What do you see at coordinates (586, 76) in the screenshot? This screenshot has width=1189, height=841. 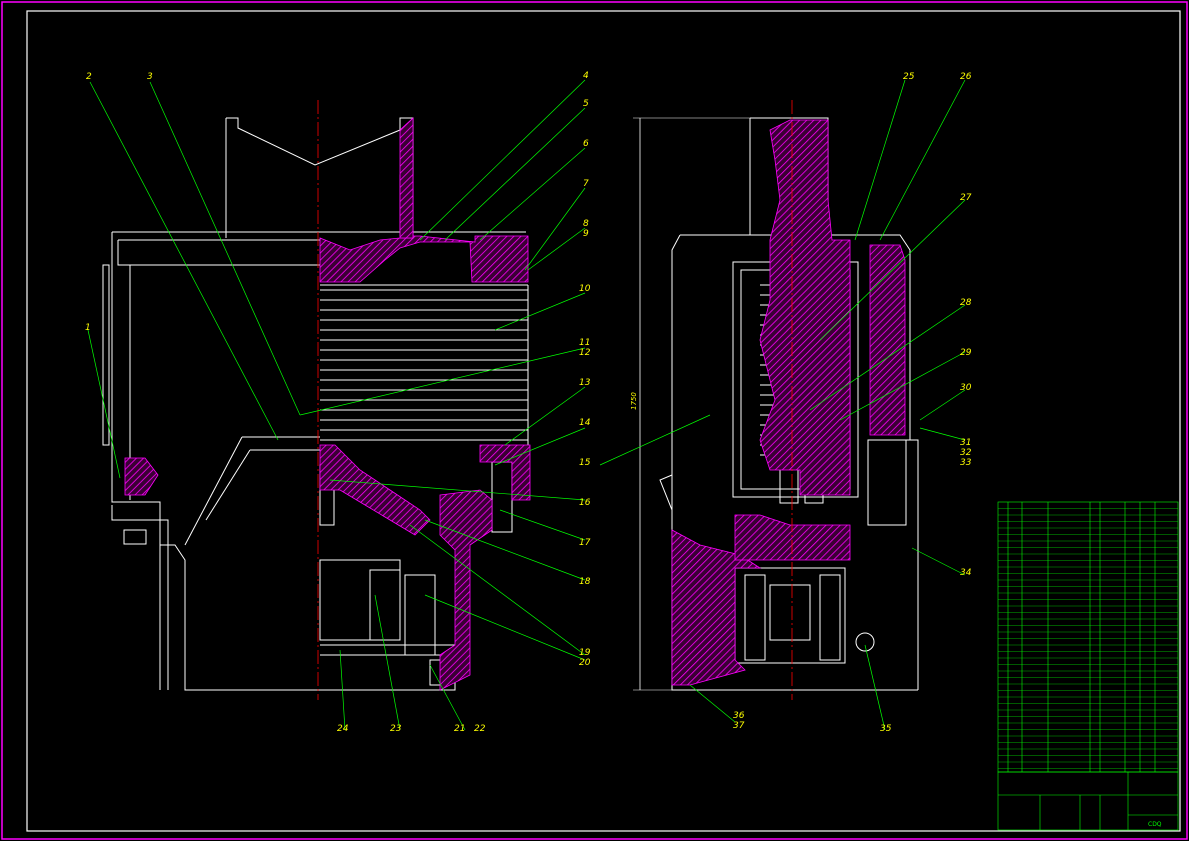 I see `label-4: 4` at bounding box center [586, 76].